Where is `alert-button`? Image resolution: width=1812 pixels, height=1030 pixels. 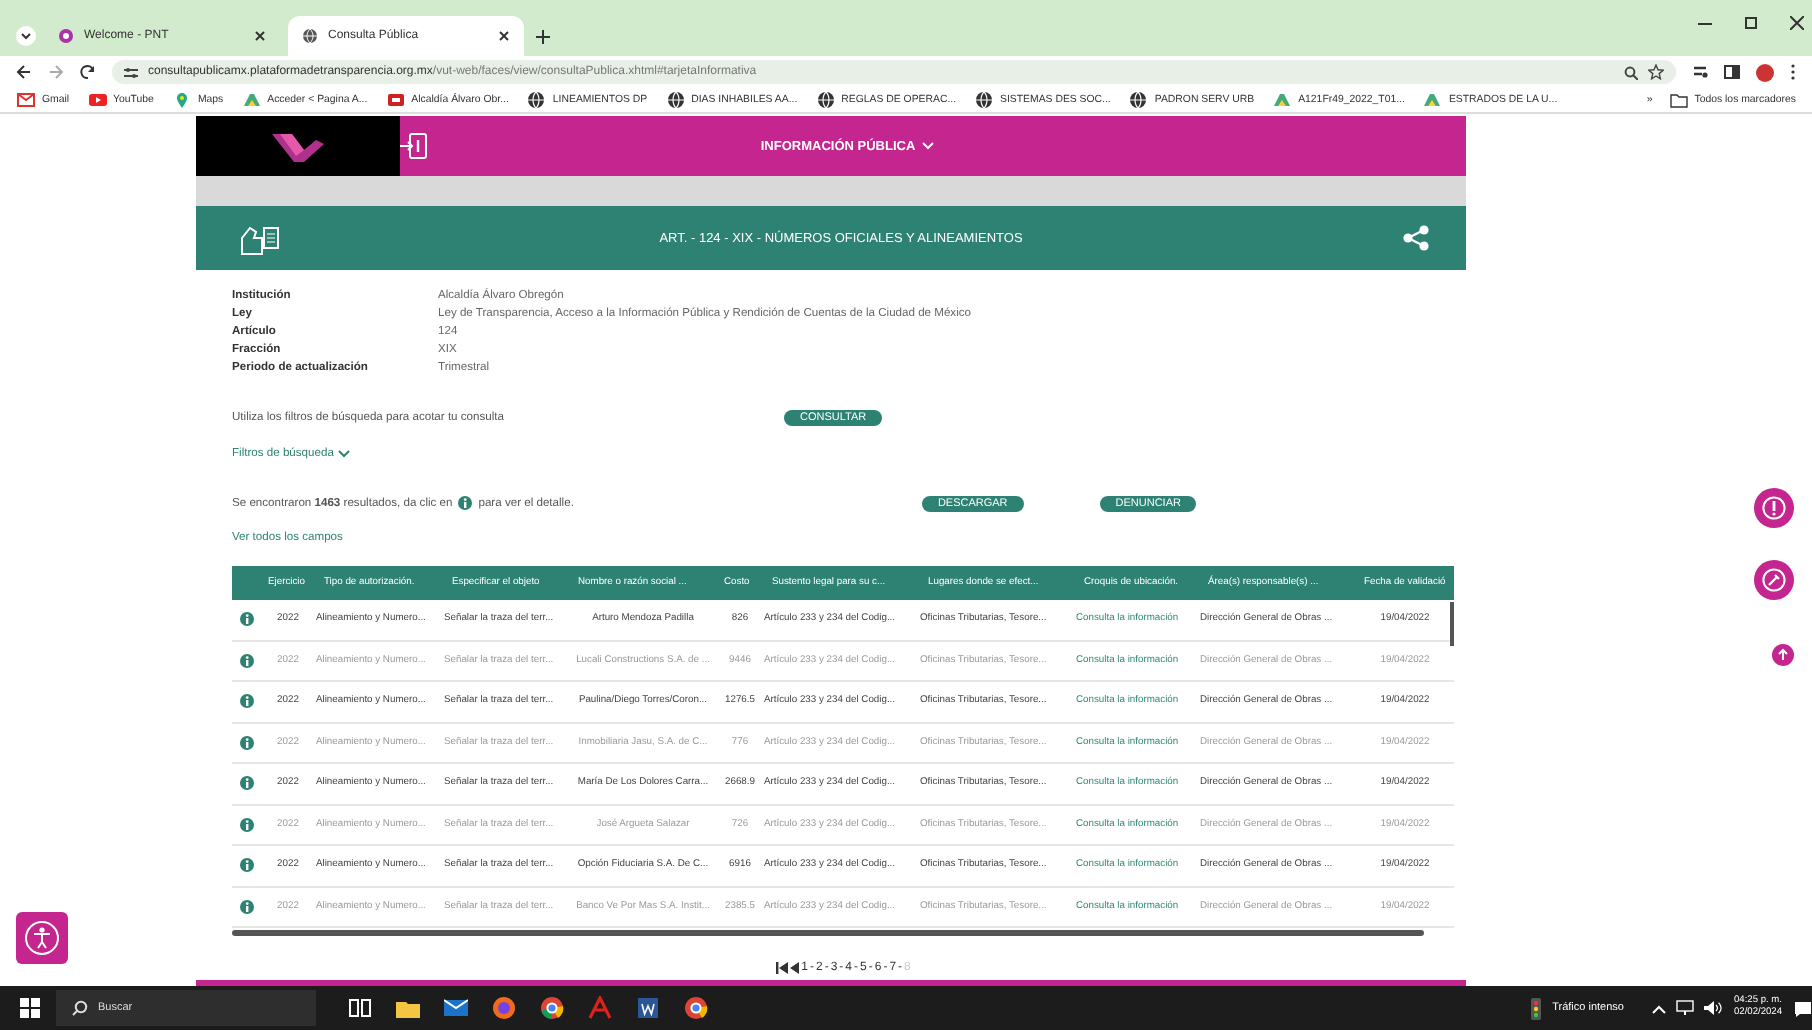
alert-button is located at coordinates (1774, 508).